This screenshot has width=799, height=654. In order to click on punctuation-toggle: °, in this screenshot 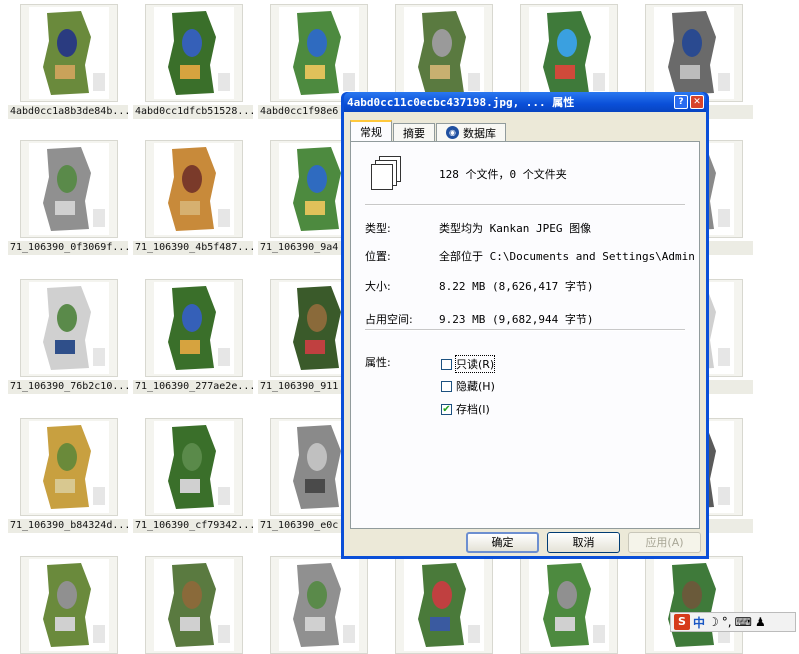, I will do `click(727, 622)`.